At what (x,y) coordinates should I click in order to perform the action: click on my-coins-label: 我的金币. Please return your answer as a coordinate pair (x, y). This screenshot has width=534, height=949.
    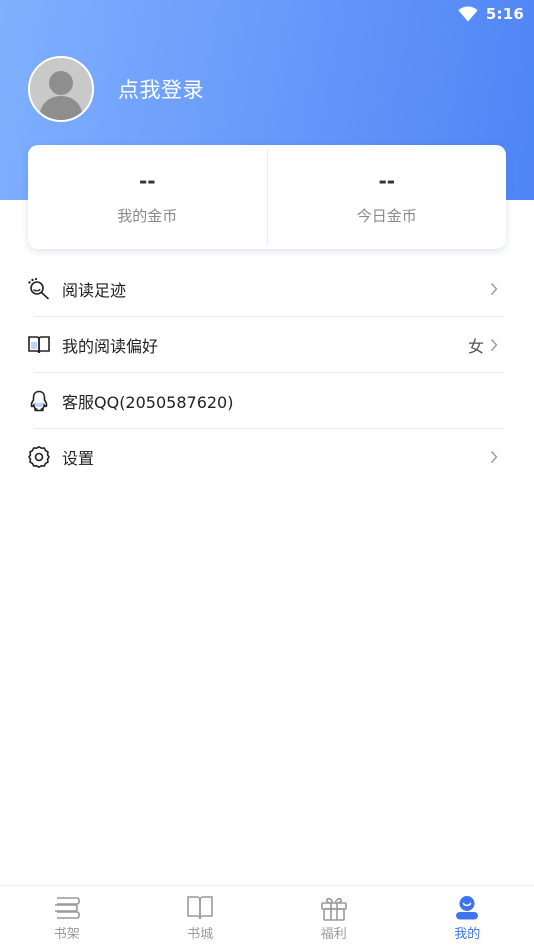
    Looking at the image, I should click on (147, 216).